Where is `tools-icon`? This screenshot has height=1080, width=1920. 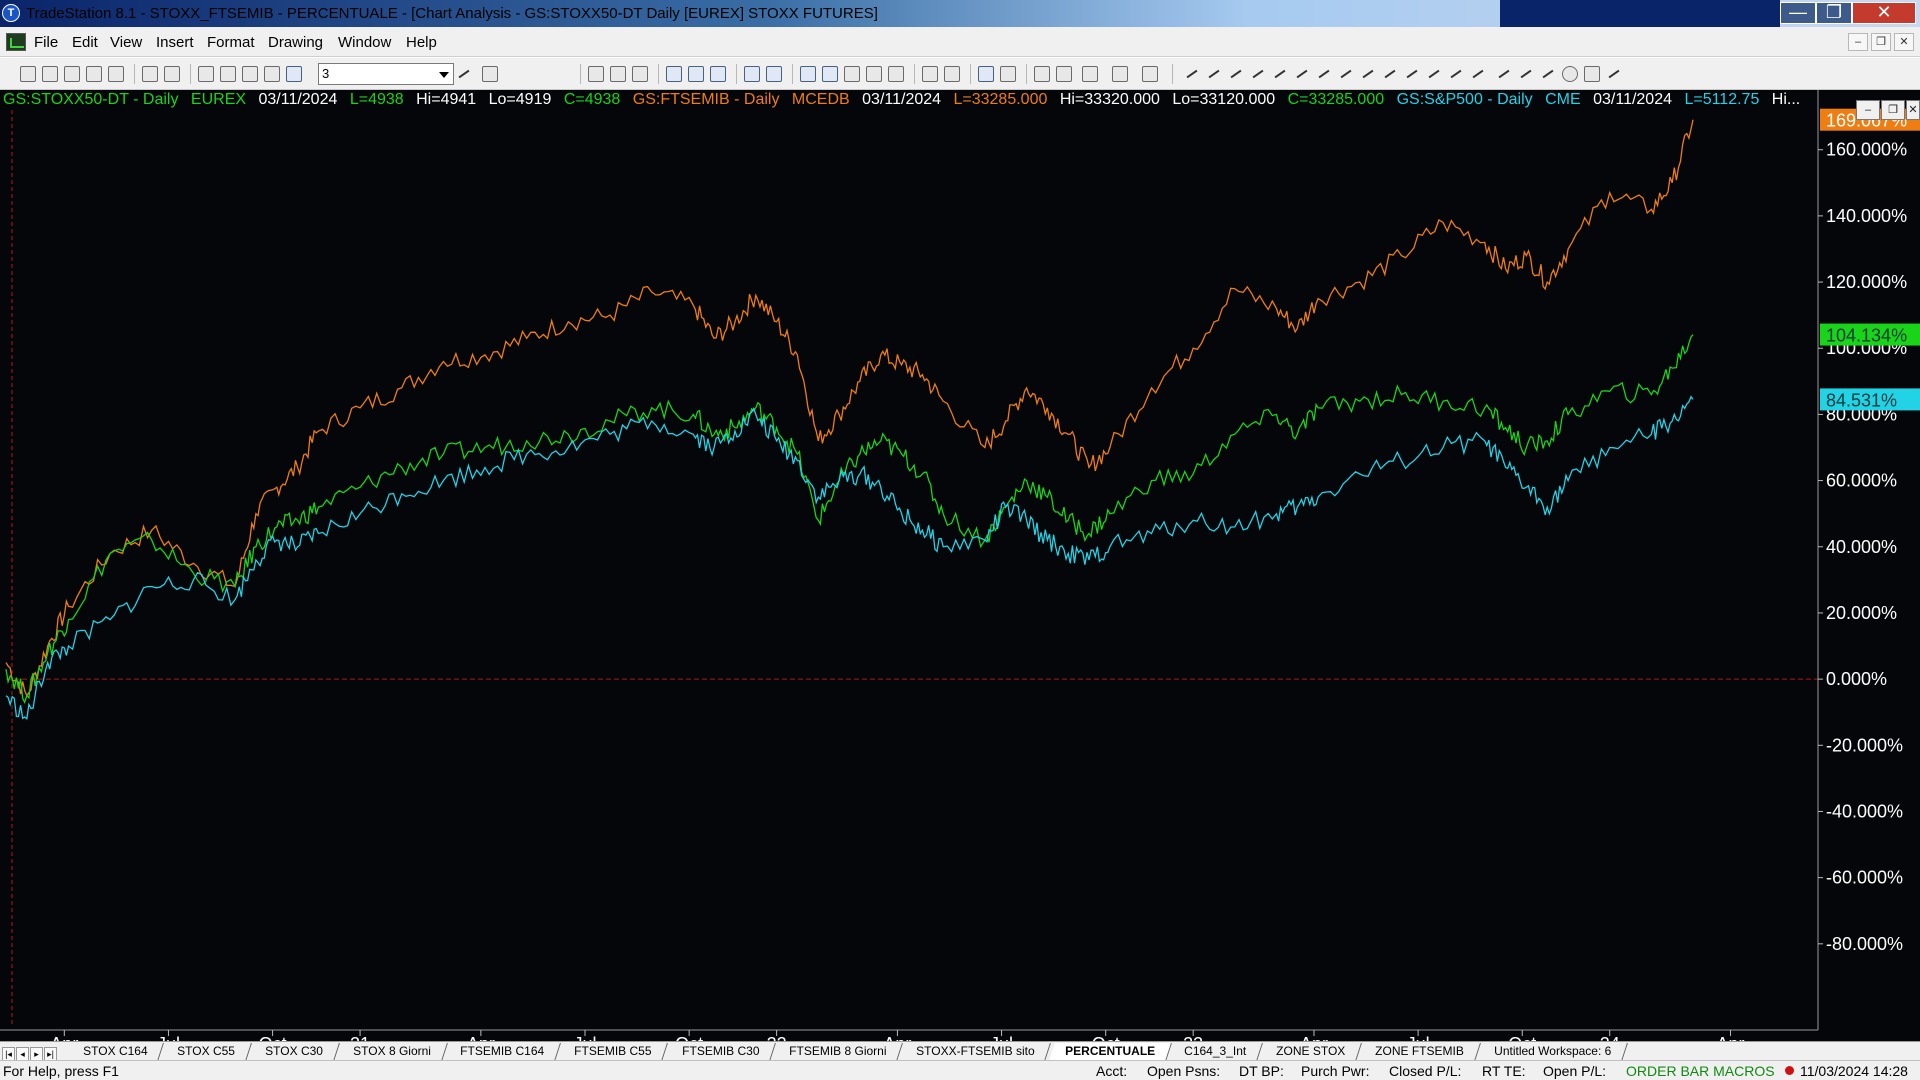 tools-icon is located at coordinates (272, 74).